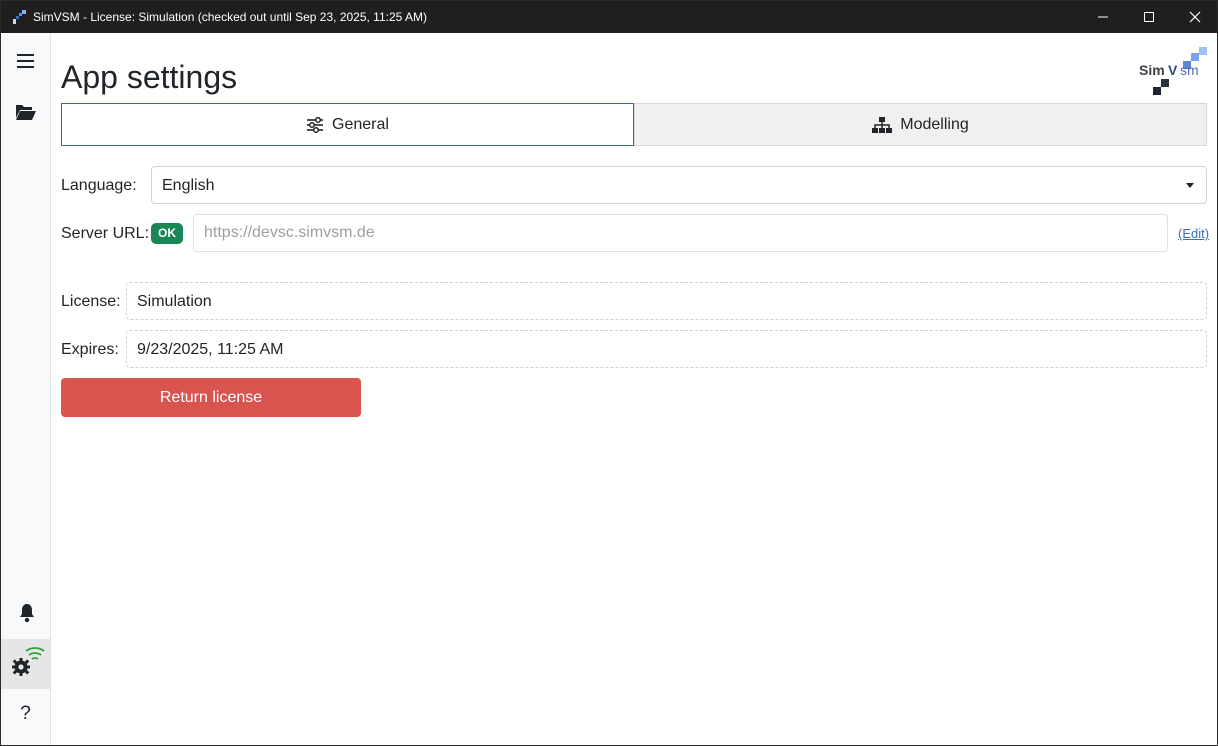  I want to click on status-badge: OK, so click(167, 233).